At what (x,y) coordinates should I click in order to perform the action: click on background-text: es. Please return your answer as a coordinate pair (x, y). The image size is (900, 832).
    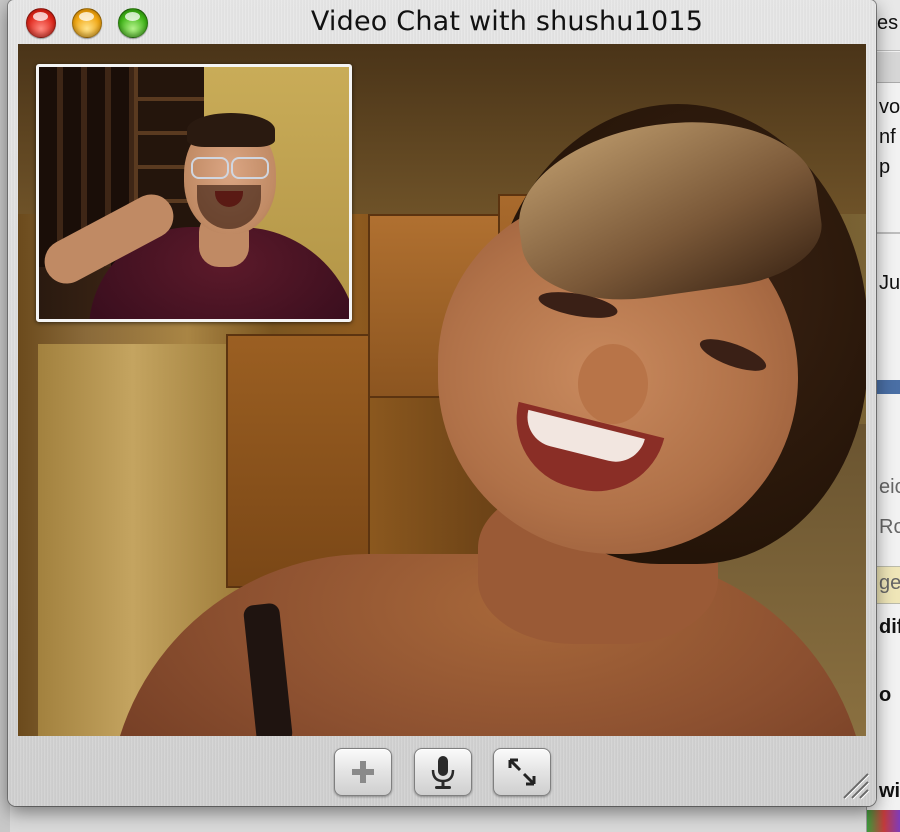
    Looking at the image, I should click on (888, 23).